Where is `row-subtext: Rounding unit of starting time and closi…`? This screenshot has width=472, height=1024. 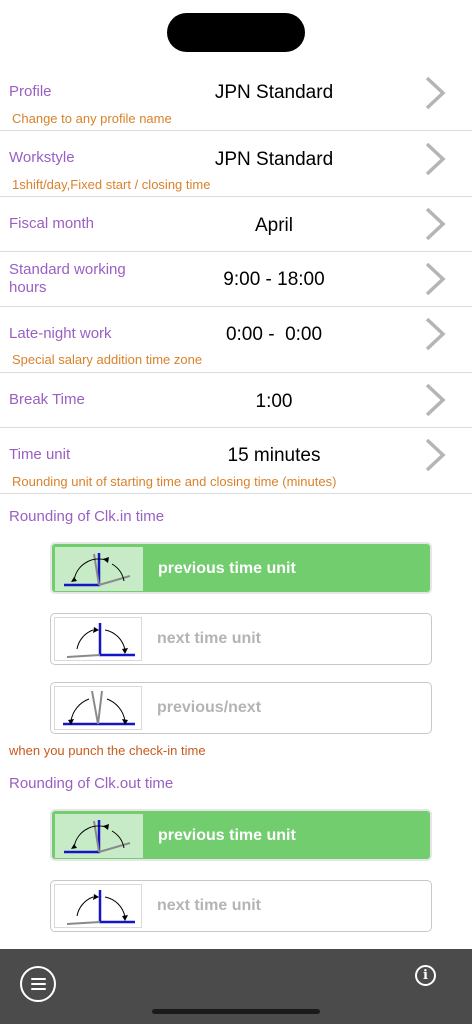 row-subtext: Rounding unit of starting time and closi… is located at coordinates (174, 481).